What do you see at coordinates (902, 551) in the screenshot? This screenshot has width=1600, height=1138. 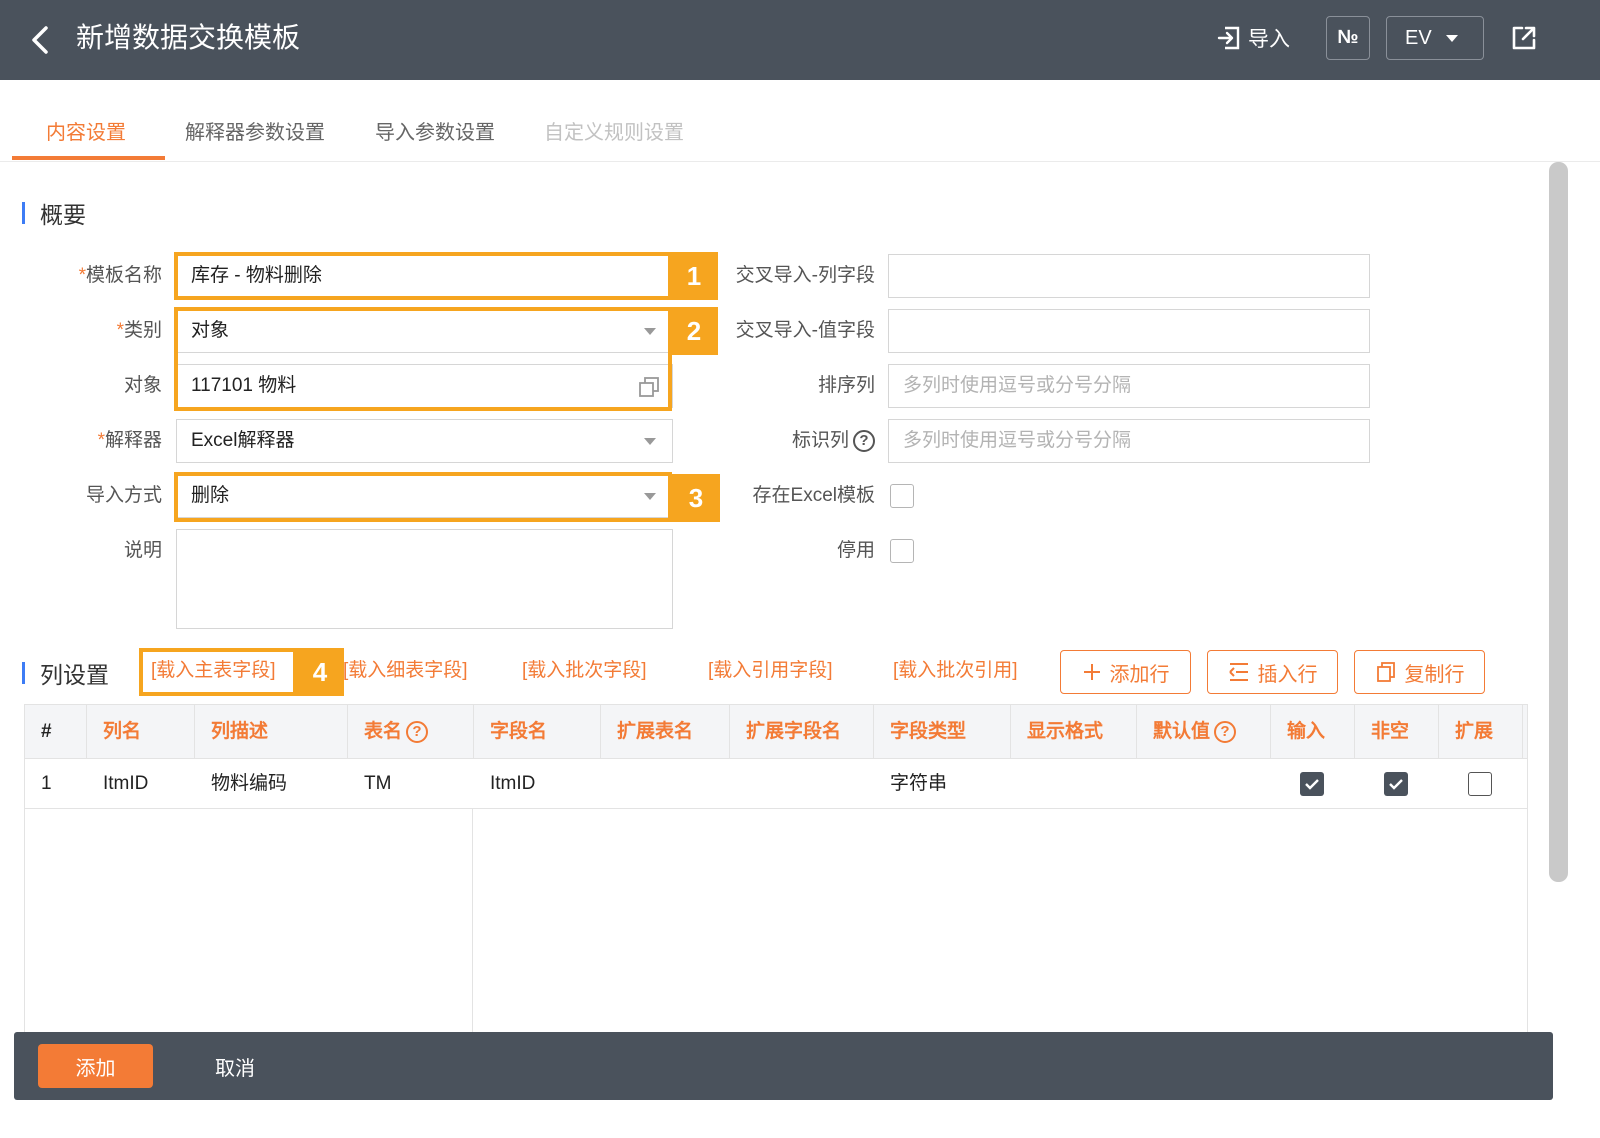 I see `disabled-checkbox` at bounding box center [902, 551].